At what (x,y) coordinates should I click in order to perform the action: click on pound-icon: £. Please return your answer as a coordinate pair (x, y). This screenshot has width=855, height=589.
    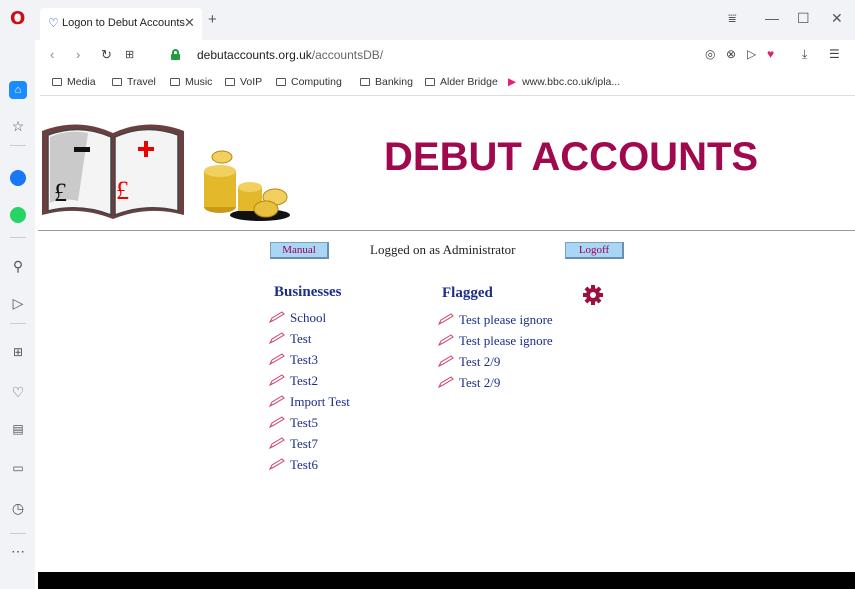
    Looking at the image, I should click on (60, 192).